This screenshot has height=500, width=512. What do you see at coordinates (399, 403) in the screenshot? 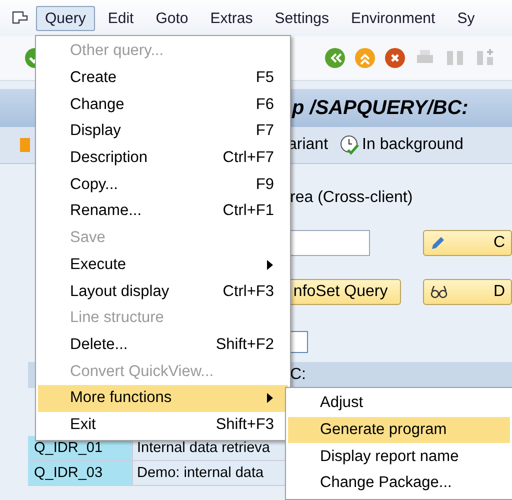
I see `menu-item: Adjust` at bounding box center [399, 403].